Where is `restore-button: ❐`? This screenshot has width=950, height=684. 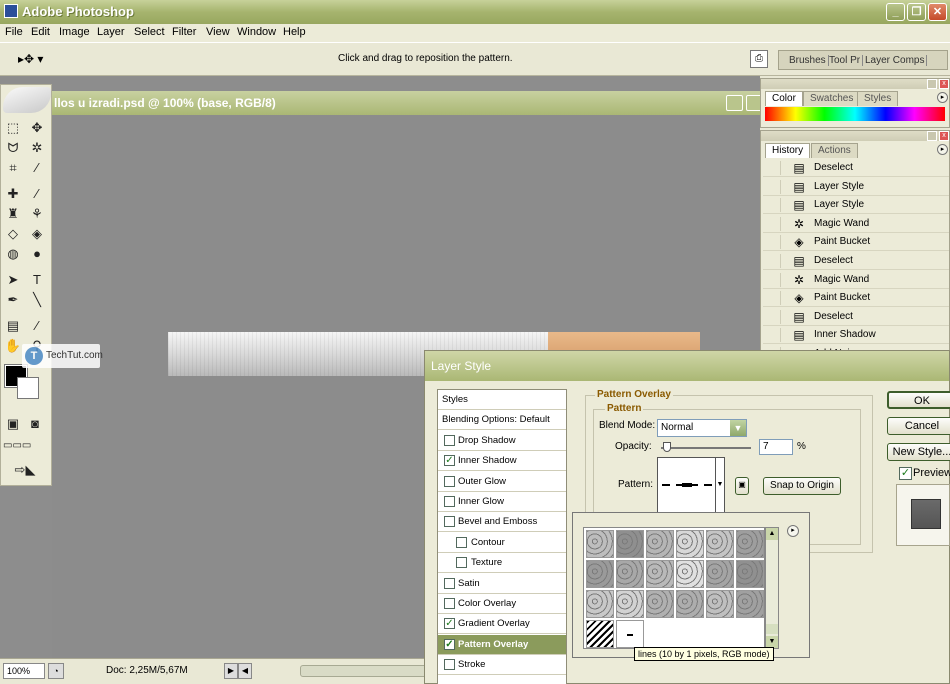 restore-button: ❐ is located at coordinates (916, 12).